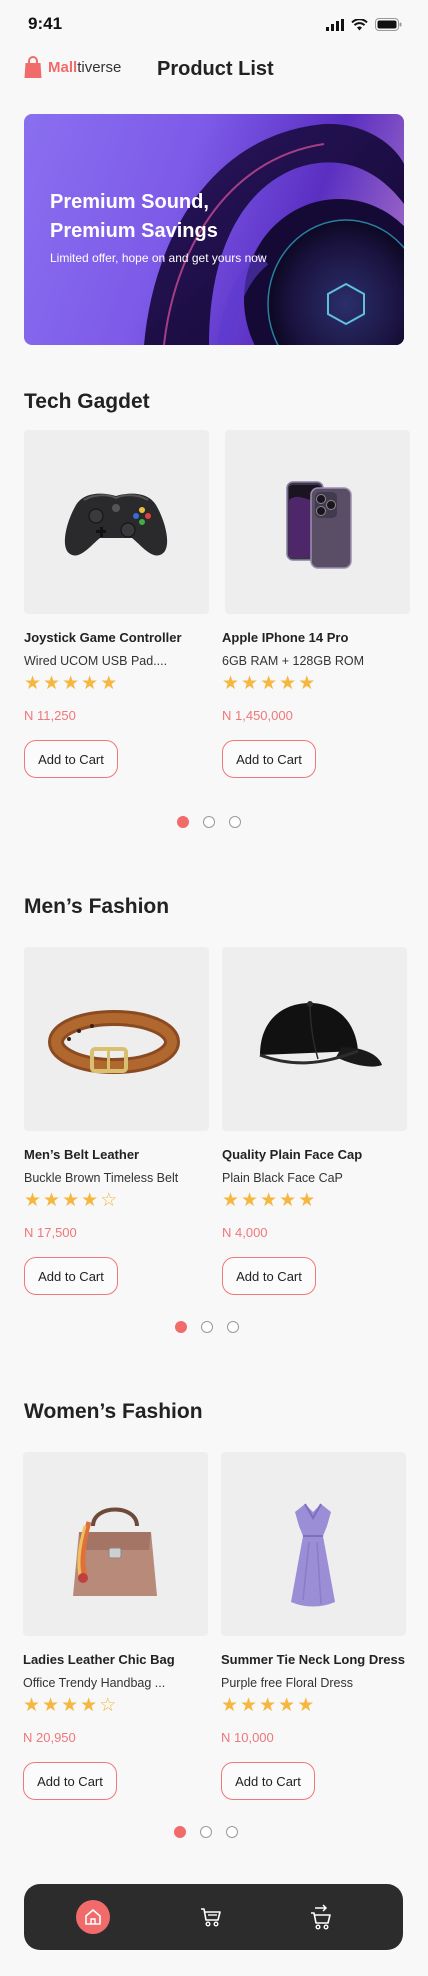 Image resolution: width=428 pixels, height=1976 pixels. What do you see at coordinates (50, 715) in the screenshot?
I see `product-price: N 11,250` at bounding box center [50, 715].